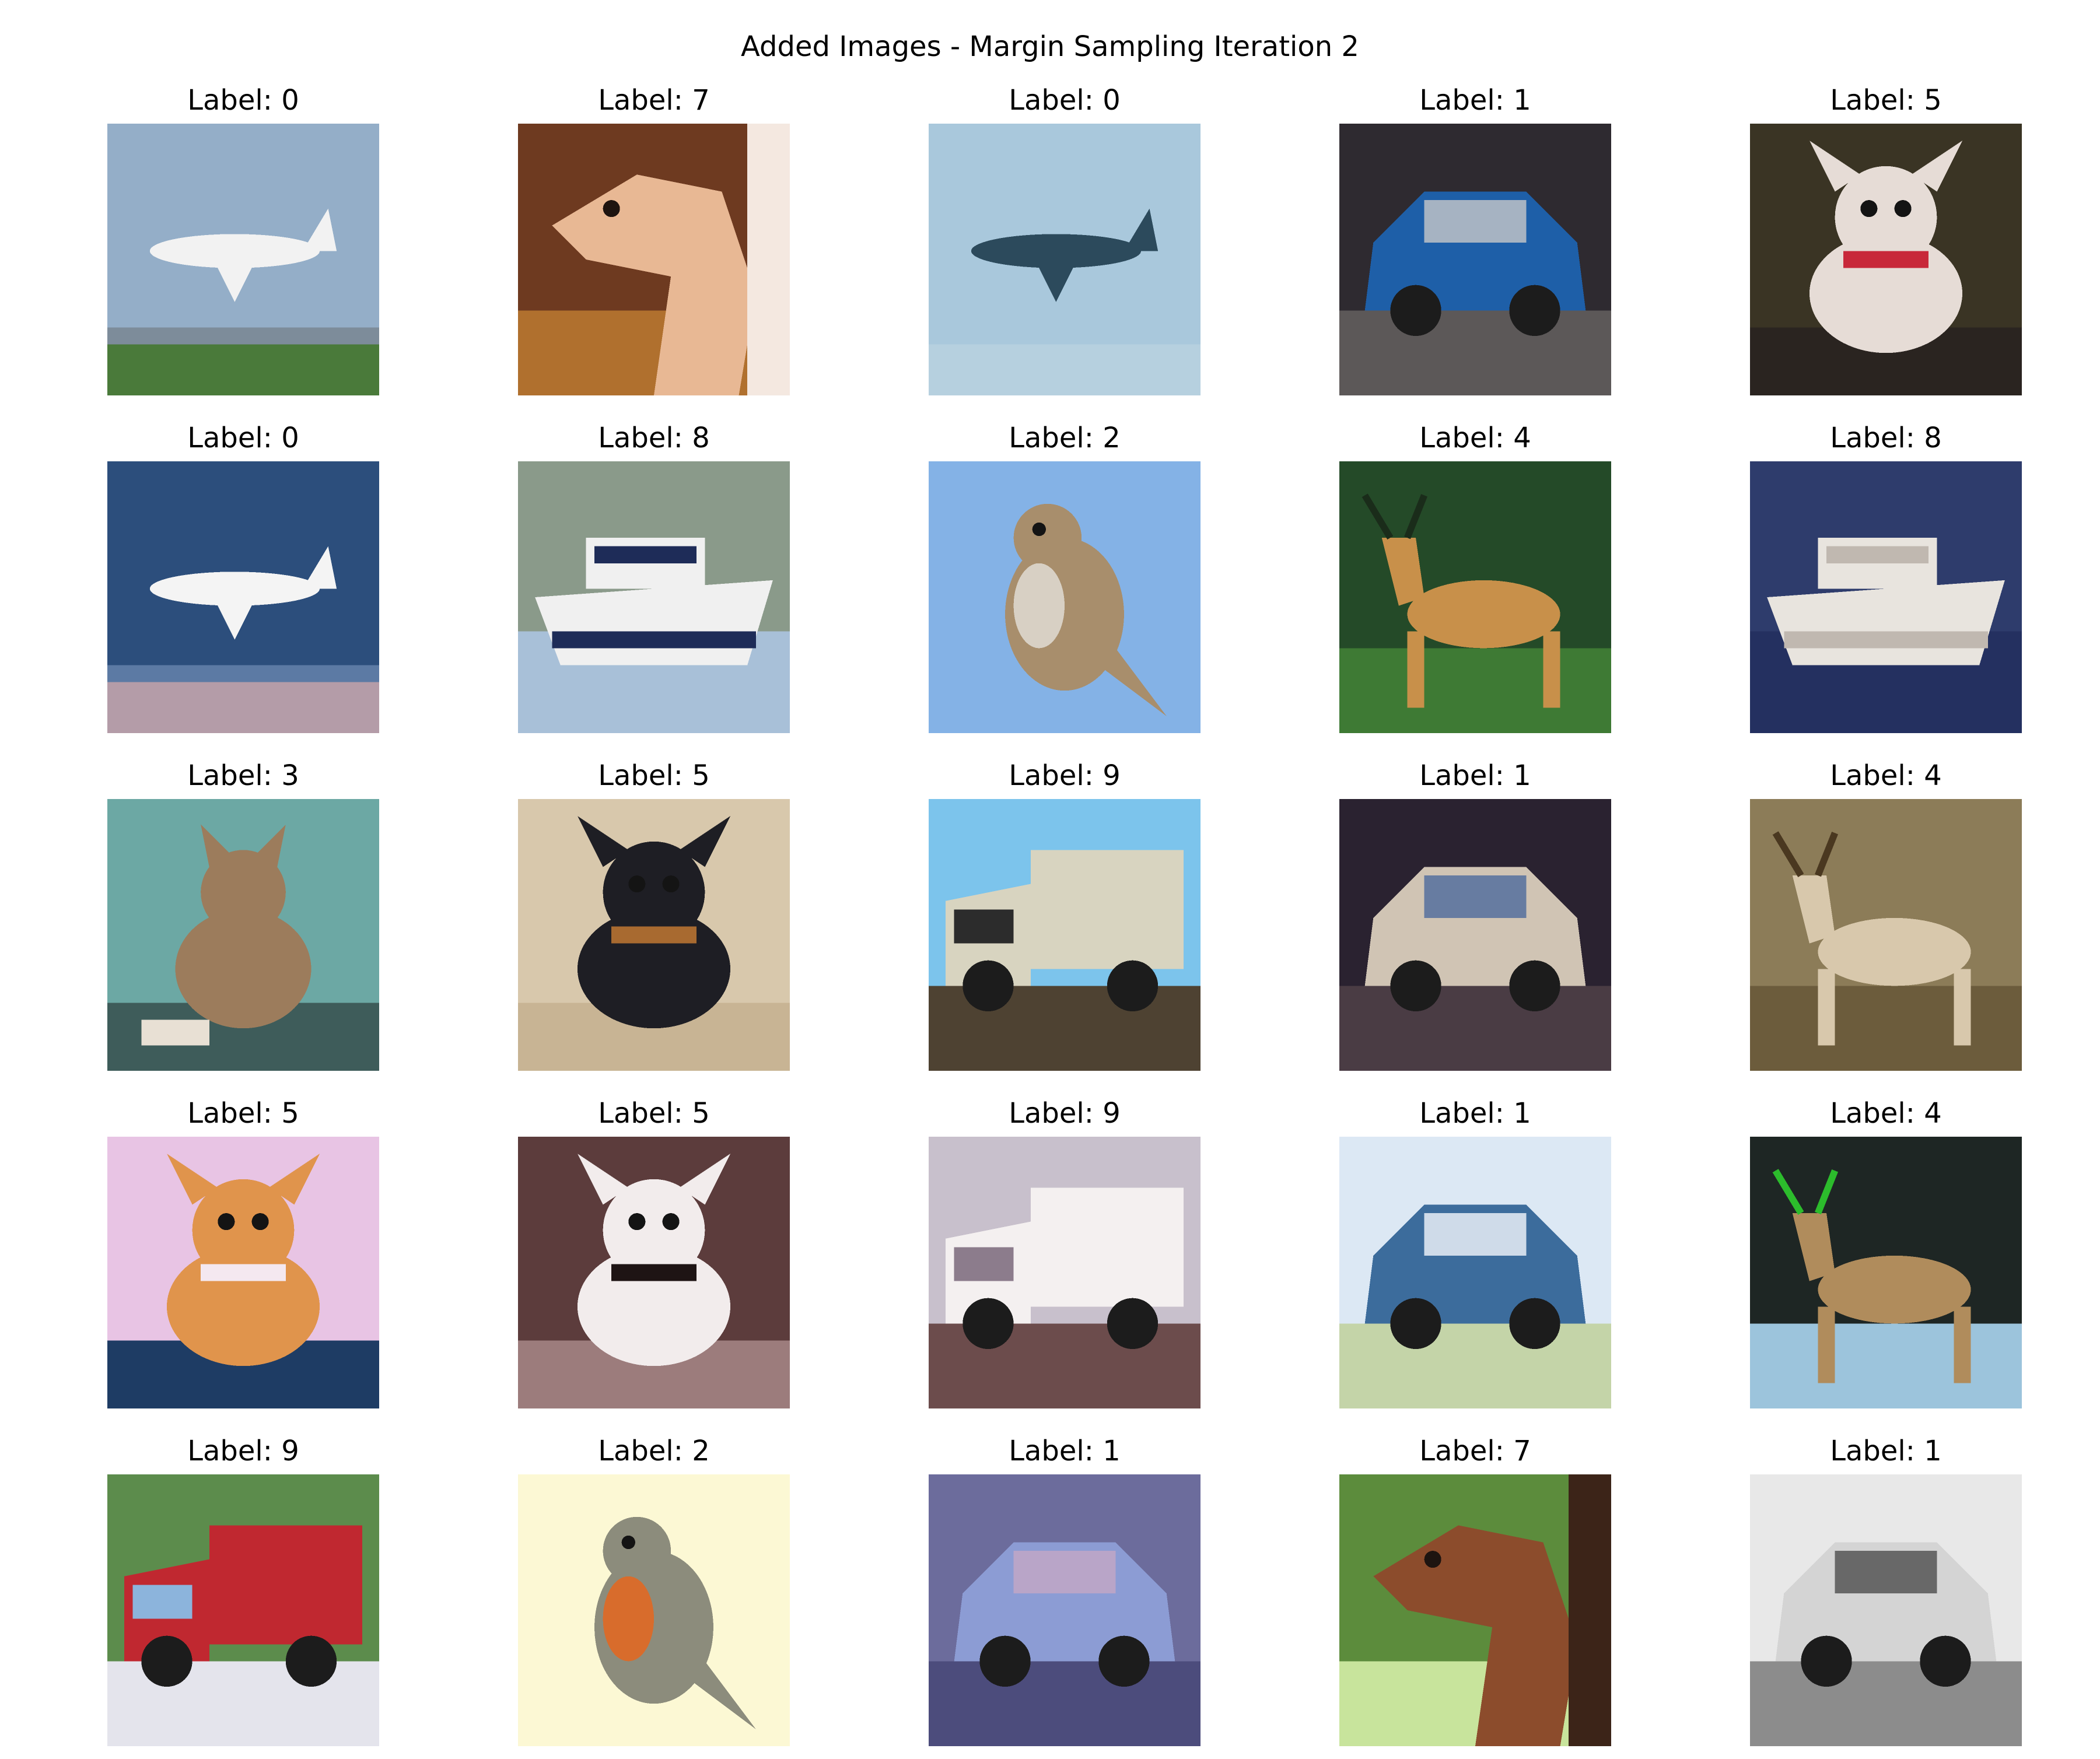 The height and width of the screenshot is (1759, 2100). I want to click on cat-image, so click(243, 935).